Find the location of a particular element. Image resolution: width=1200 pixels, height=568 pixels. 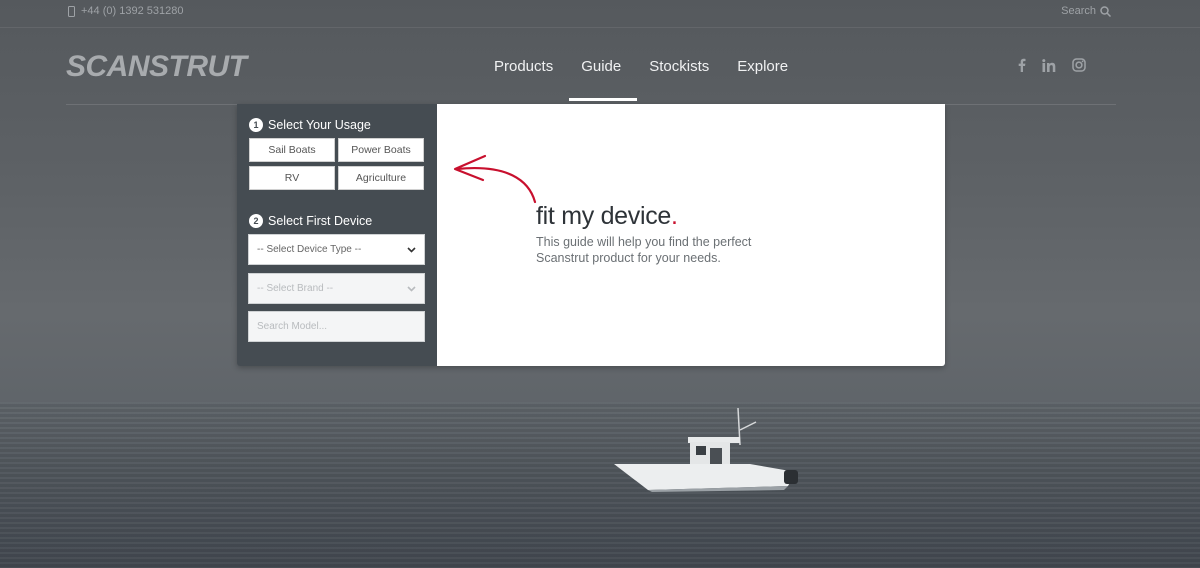

phone-contact: +44 (0) 1392 531280 is located at coordinates (125, 11).